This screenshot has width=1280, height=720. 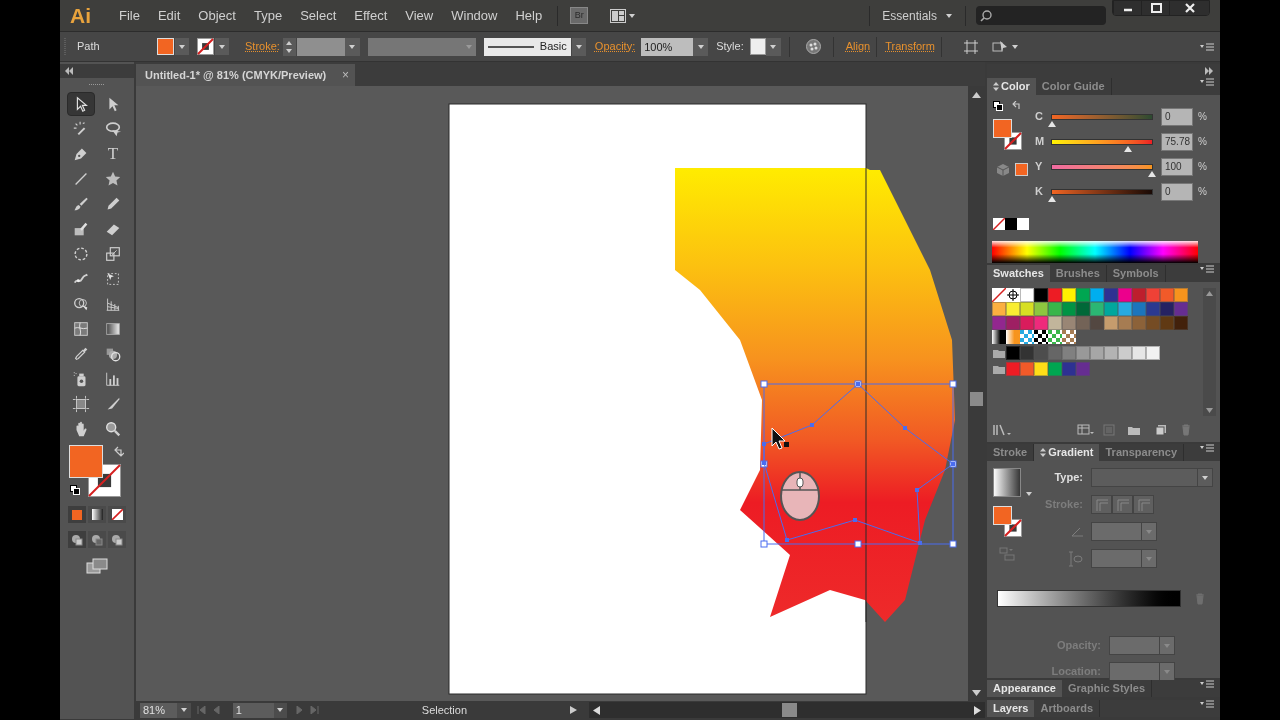 I want to click on menu-item: View, so click(x=419, y=16).